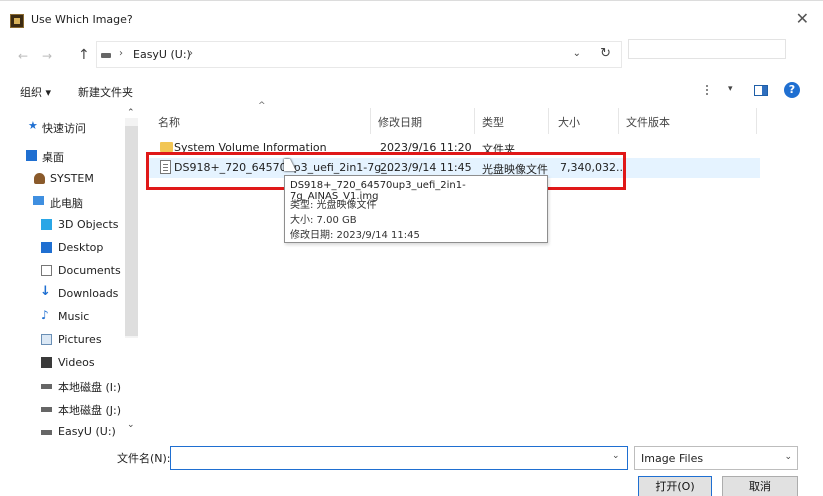 The height and width of the screenshot is (496, 823). Describe the element at coordinates (411, 92) in the screenshot. I see `toolbar: 组织 ▾ 新建文件夹` at that location.